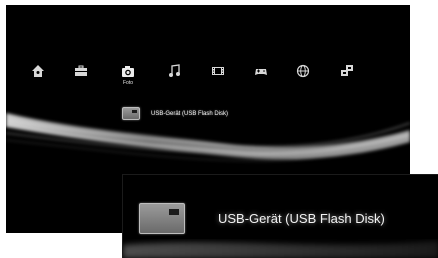  I want to click on friends-icon, so click(347, 71).